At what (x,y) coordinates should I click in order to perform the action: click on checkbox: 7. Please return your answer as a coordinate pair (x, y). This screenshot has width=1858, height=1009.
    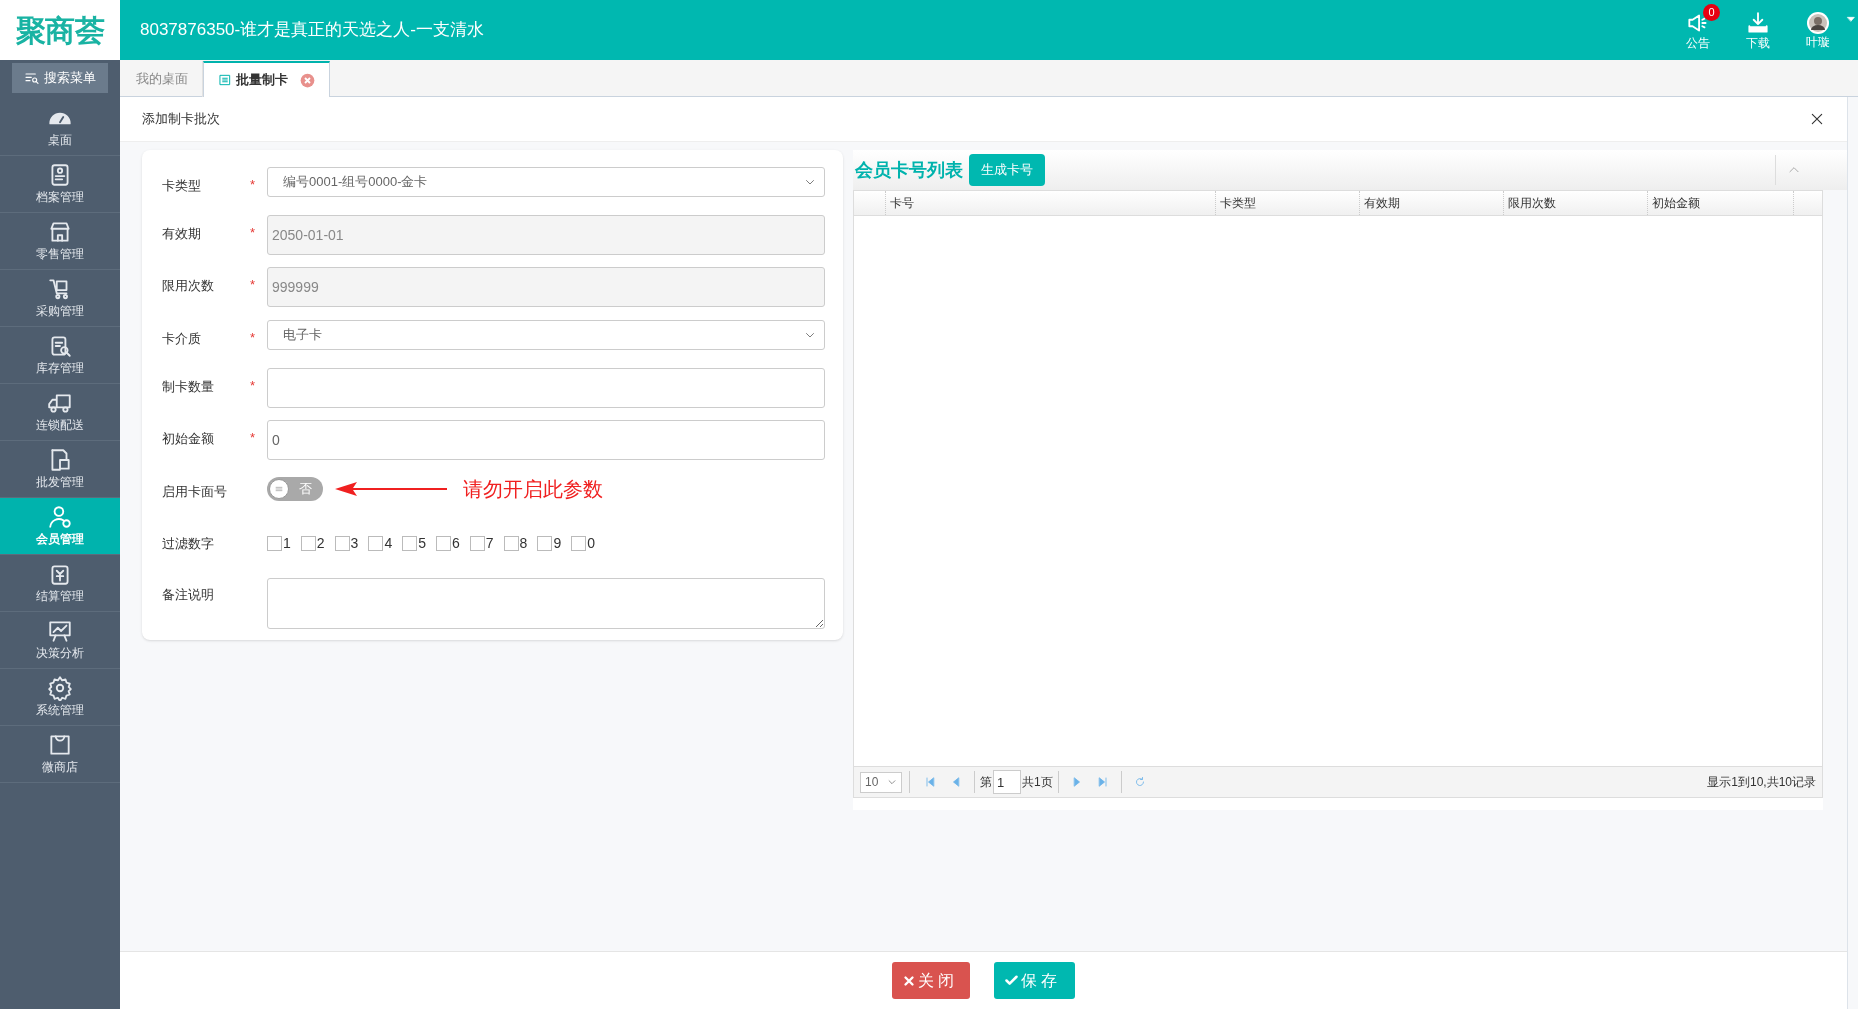
    Looking at the image, I should click on (481, 543).